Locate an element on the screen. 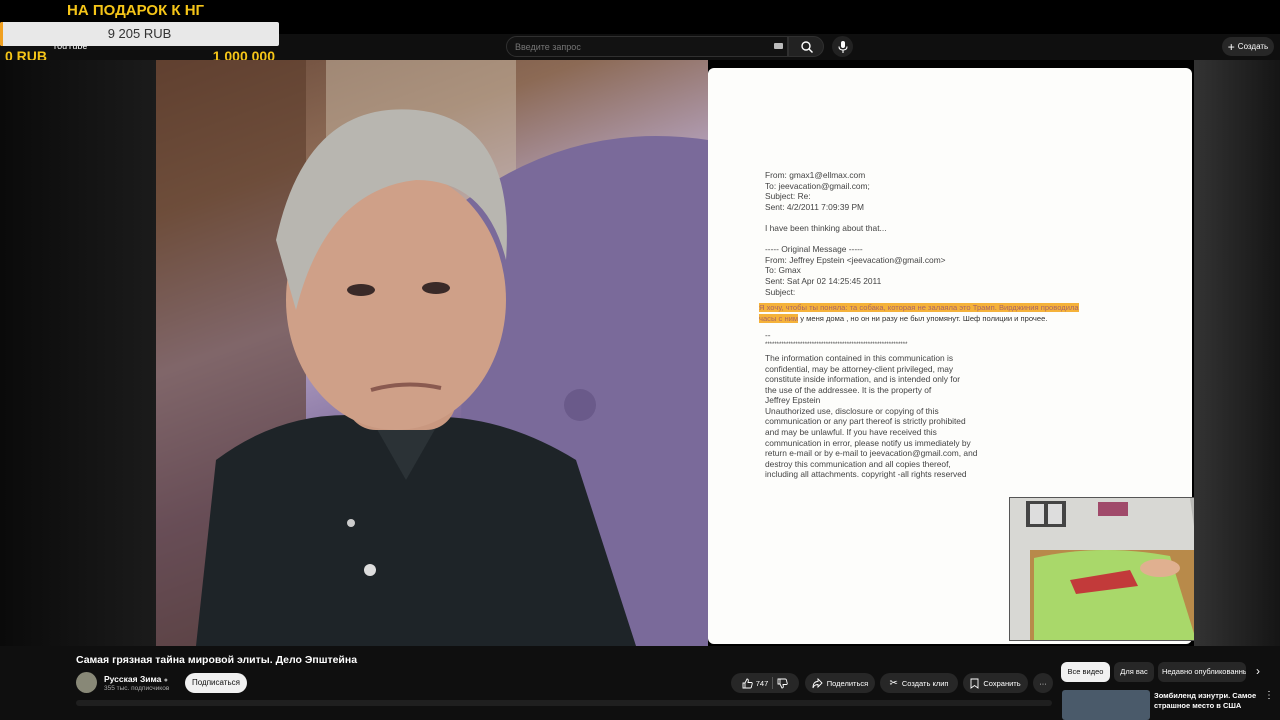 This screenshot has height=720, width=1280. search-button is located at coordinates (806, 46).